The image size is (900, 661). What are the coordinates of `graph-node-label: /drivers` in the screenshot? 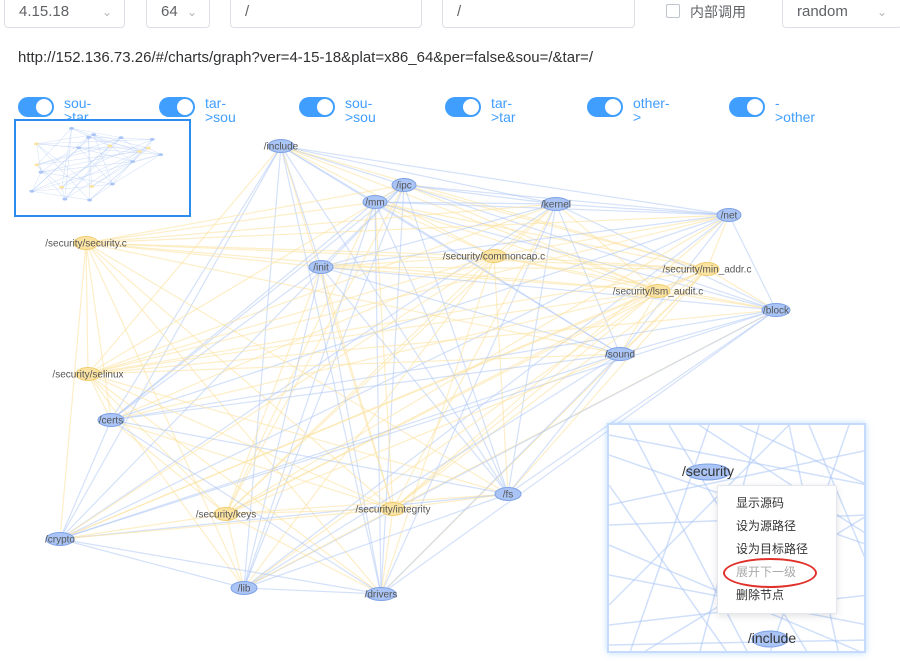 It's located at (381, 595).